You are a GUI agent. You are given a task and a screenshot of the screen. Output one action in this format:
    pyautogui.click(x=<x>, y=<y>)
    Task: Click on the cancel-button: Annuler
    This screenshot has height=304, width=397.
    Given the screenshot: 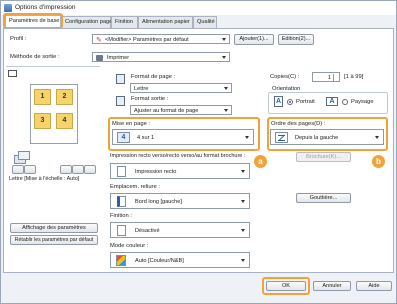 What is the action you would take?
    pyautogui.click(x=332, y=286)
    